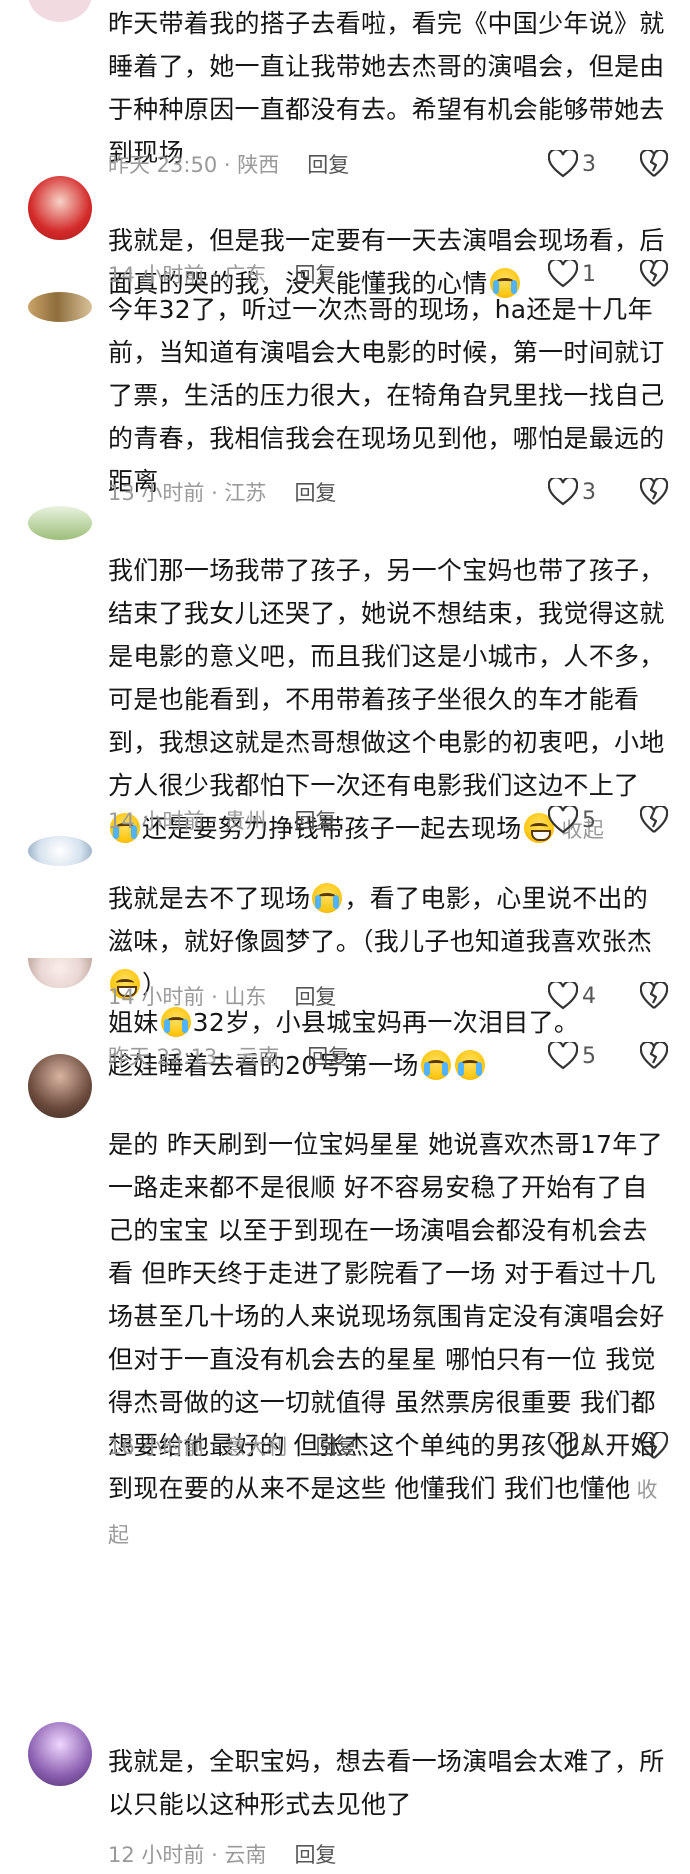 The width and height of the screenshot is (690, 1874). Describe the element at coordinates (198, 1447) in the screenshot. I see `comment-time-location: 16 小时前 · 意大利` at that location.